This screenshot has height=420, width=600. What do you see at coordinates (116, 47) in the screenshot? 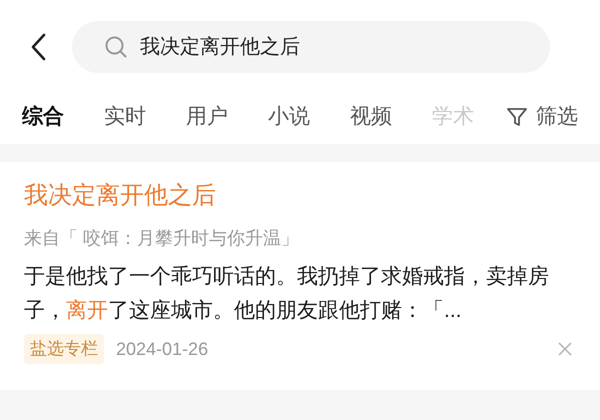
I see `search-icon` at bounding box center [116, 47].